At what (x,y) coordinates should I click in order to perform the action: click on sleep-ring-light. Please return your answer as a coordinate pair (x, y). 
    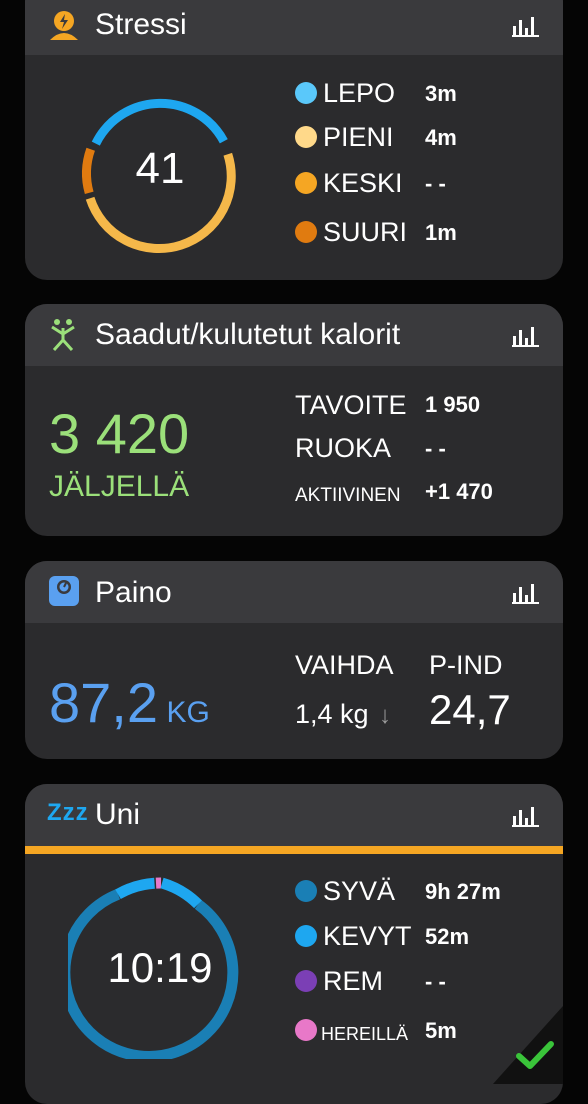
    Looking at the image, I should click on (136, 888).